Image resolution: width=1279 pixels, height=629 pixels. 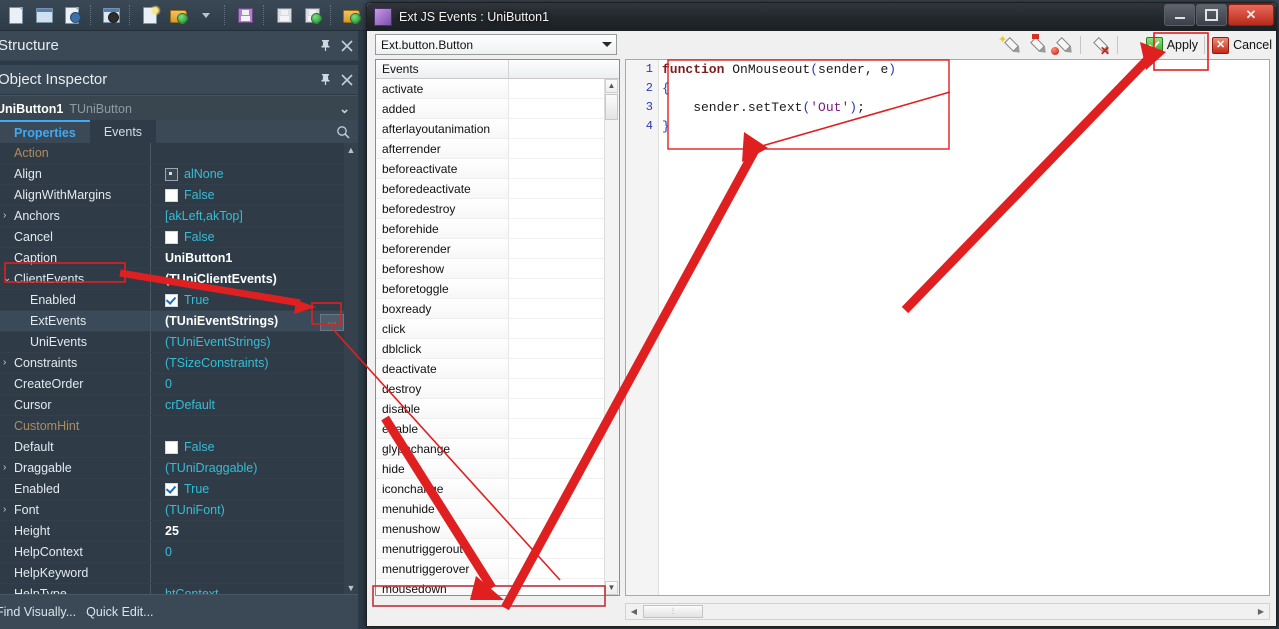 What do you see at coordinates (1242, 45) in the screenshot?
I see `cancel-button: ✕ Cancel` at bounding box center [1242, 45].